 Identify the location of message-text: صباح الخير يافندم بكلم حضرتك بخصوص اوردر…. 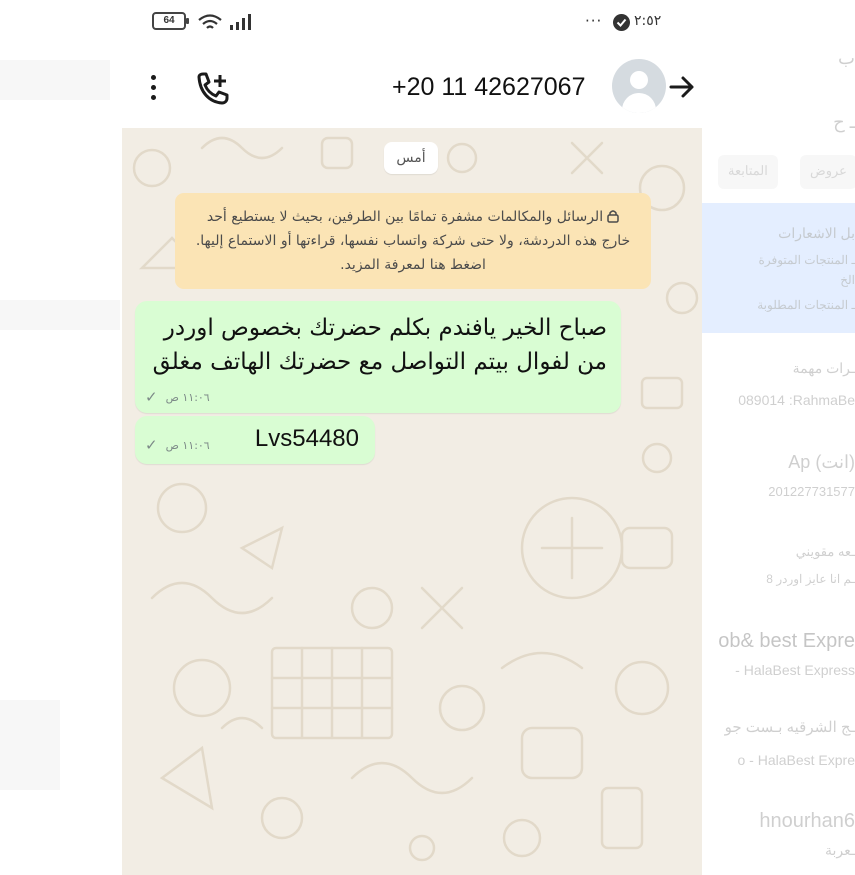
(379, 345).